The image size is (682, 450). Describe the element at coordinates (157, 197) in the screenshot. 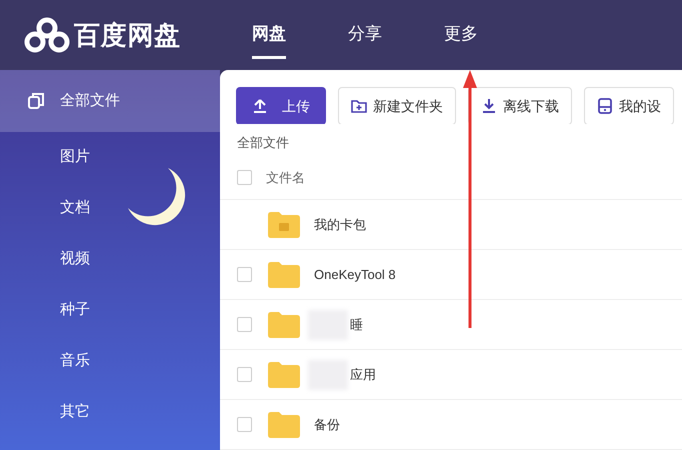

I see `moon-icon` at that location.